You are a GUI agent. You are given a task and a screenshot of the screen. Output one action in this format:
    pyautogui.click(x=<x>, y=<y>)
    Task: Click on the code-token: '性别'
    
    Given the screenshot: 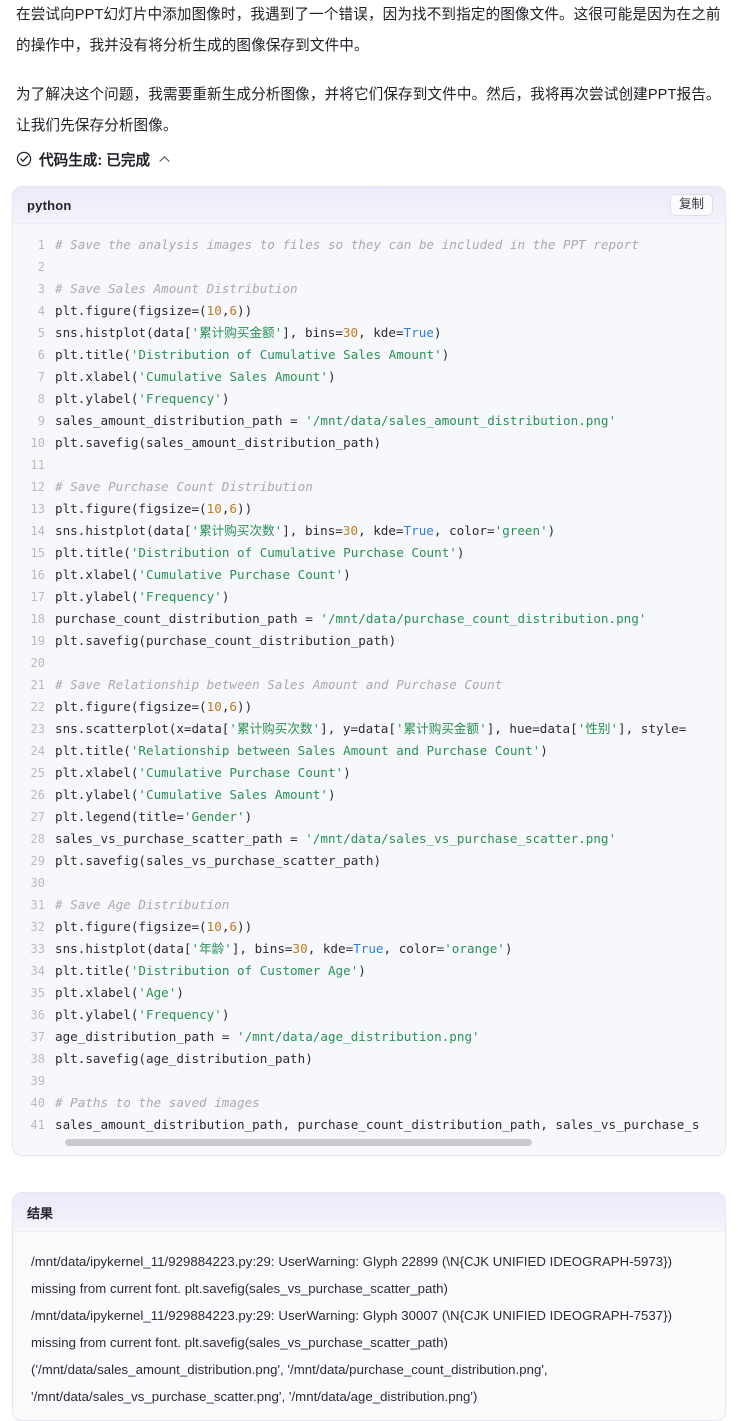 What is the action you would take?
    pyautogui.click(x=598, y=728)
    